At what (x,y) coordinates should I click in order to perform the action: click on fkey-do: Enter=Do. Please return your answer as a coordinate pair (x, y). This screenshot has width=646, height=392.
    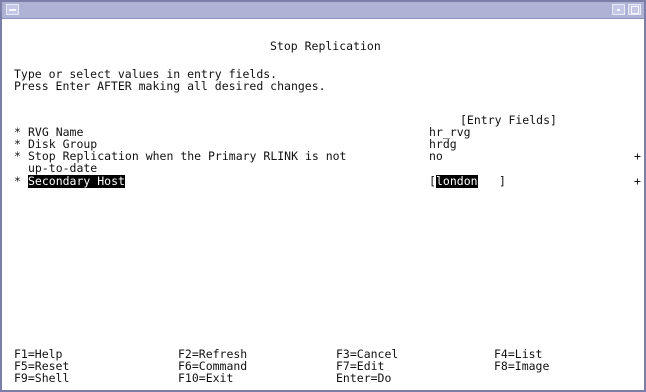
    Looking at the image, I should click on (363, 378).